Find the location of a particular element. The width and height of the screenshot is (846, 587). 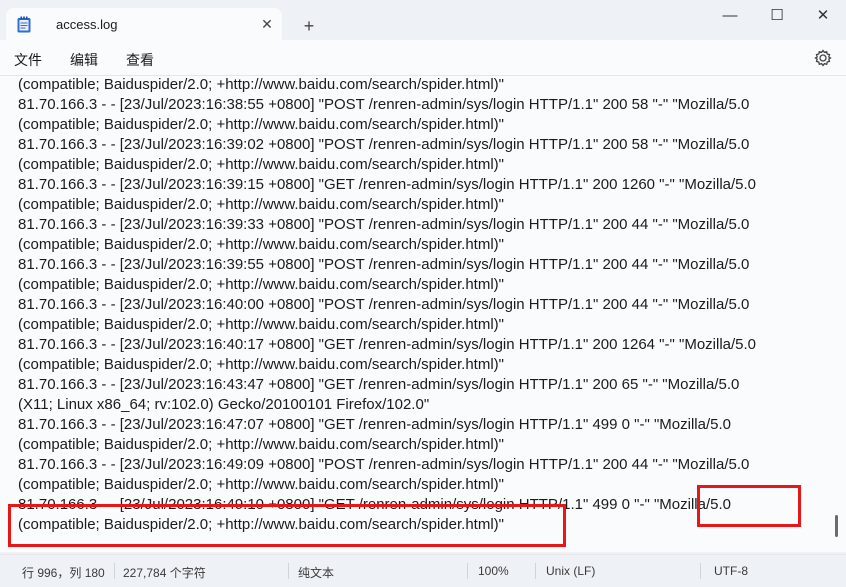

menu-view: 查看 is located at coordinates (140, 60).